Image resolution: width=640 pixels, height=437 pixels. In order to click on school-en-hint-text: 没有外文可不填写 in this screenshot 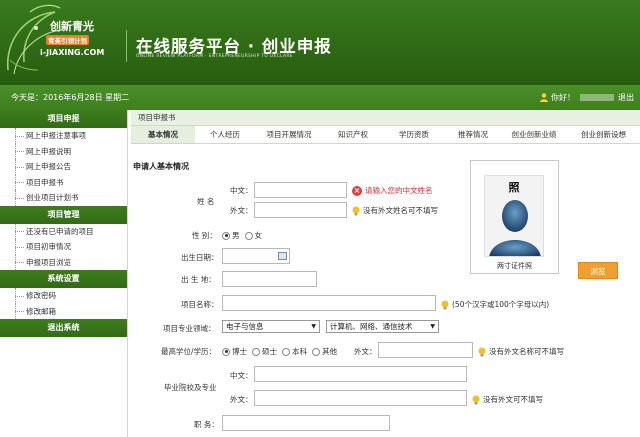, I will do `click(513, 399)`.